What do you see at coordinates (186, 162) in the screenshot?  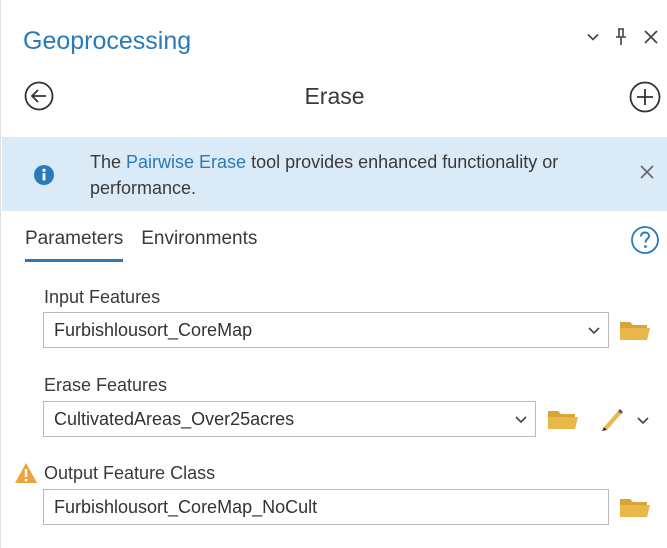 I see `pairwise-erase-link: Pairwise Erase` at bounding box center [186, 162].